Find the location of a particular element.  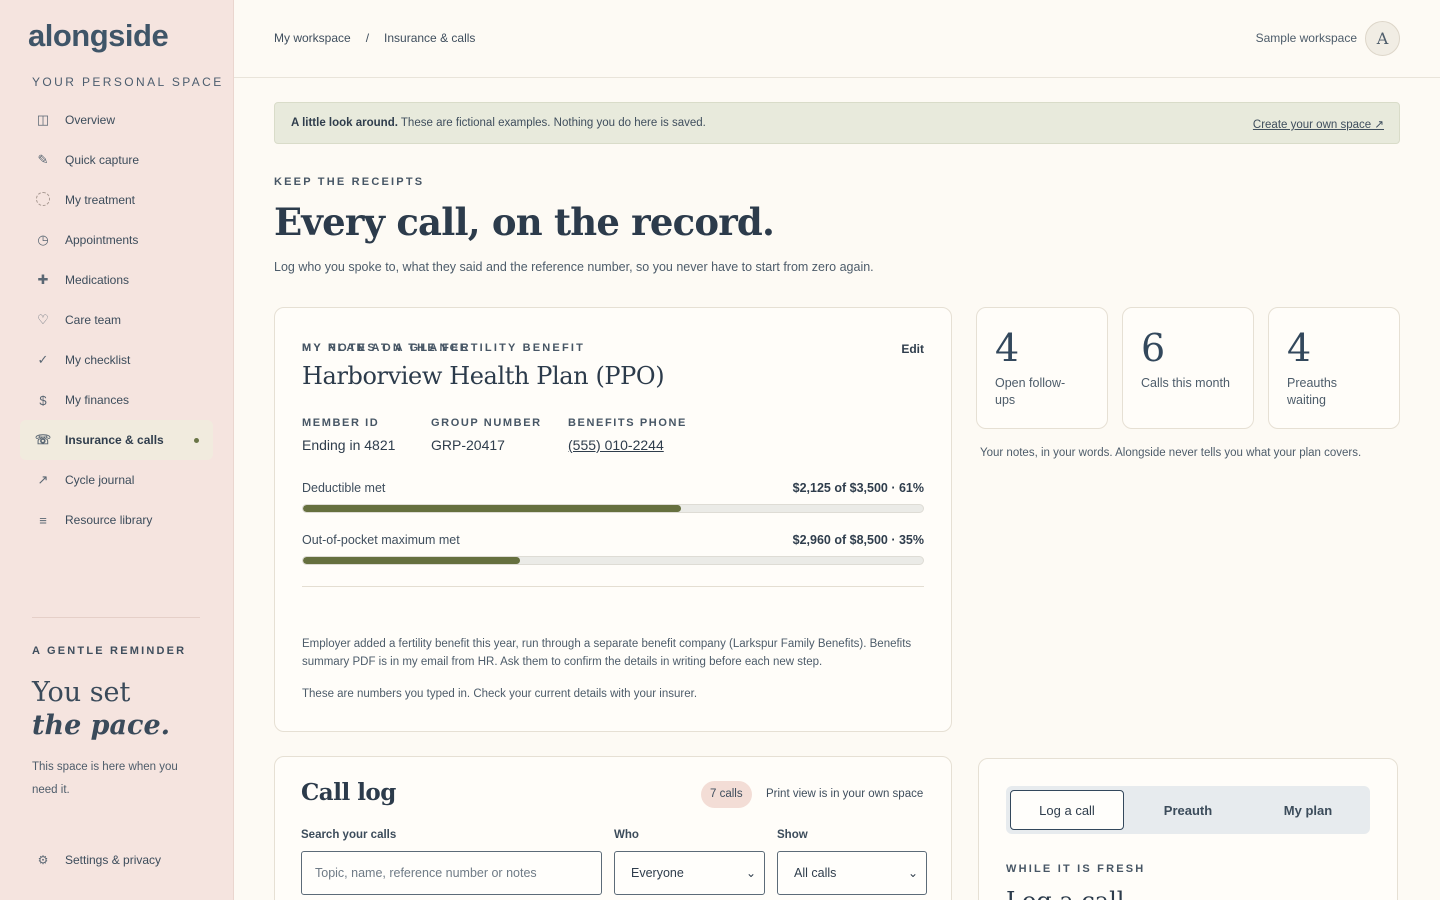

sidebar-item-overview: ◫ Overview is located at coordinates (116, 120).